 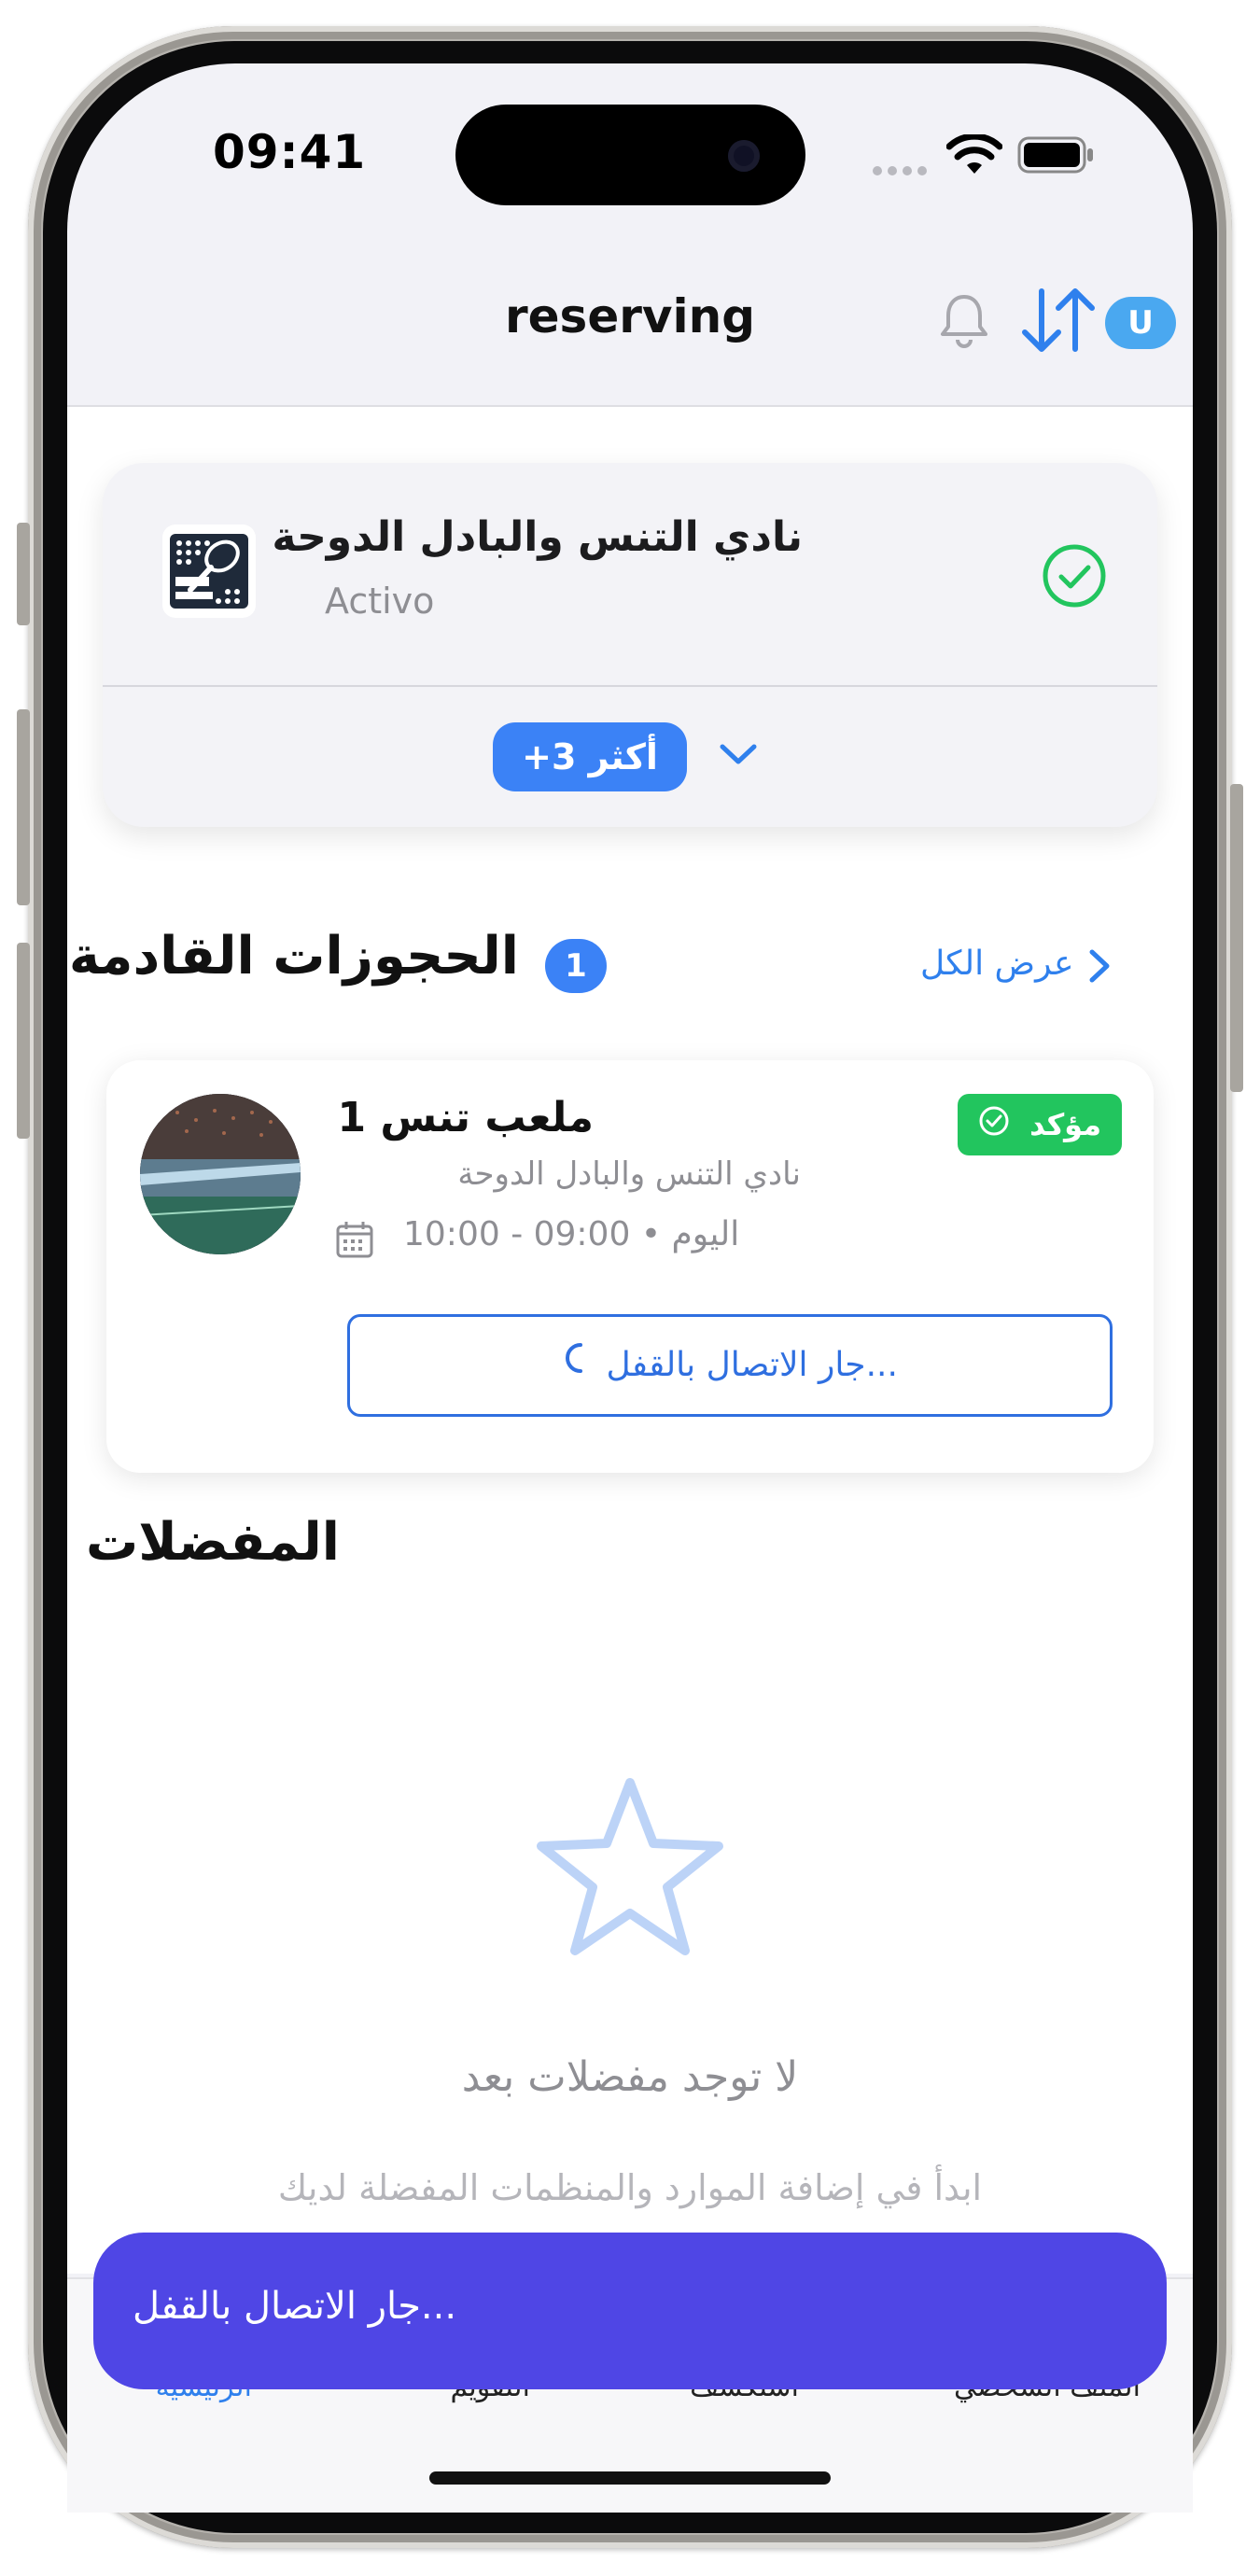 I want to click on booking-time-row: 10:00 - 09:00 • اليوم, so click(x=571, y=1234).